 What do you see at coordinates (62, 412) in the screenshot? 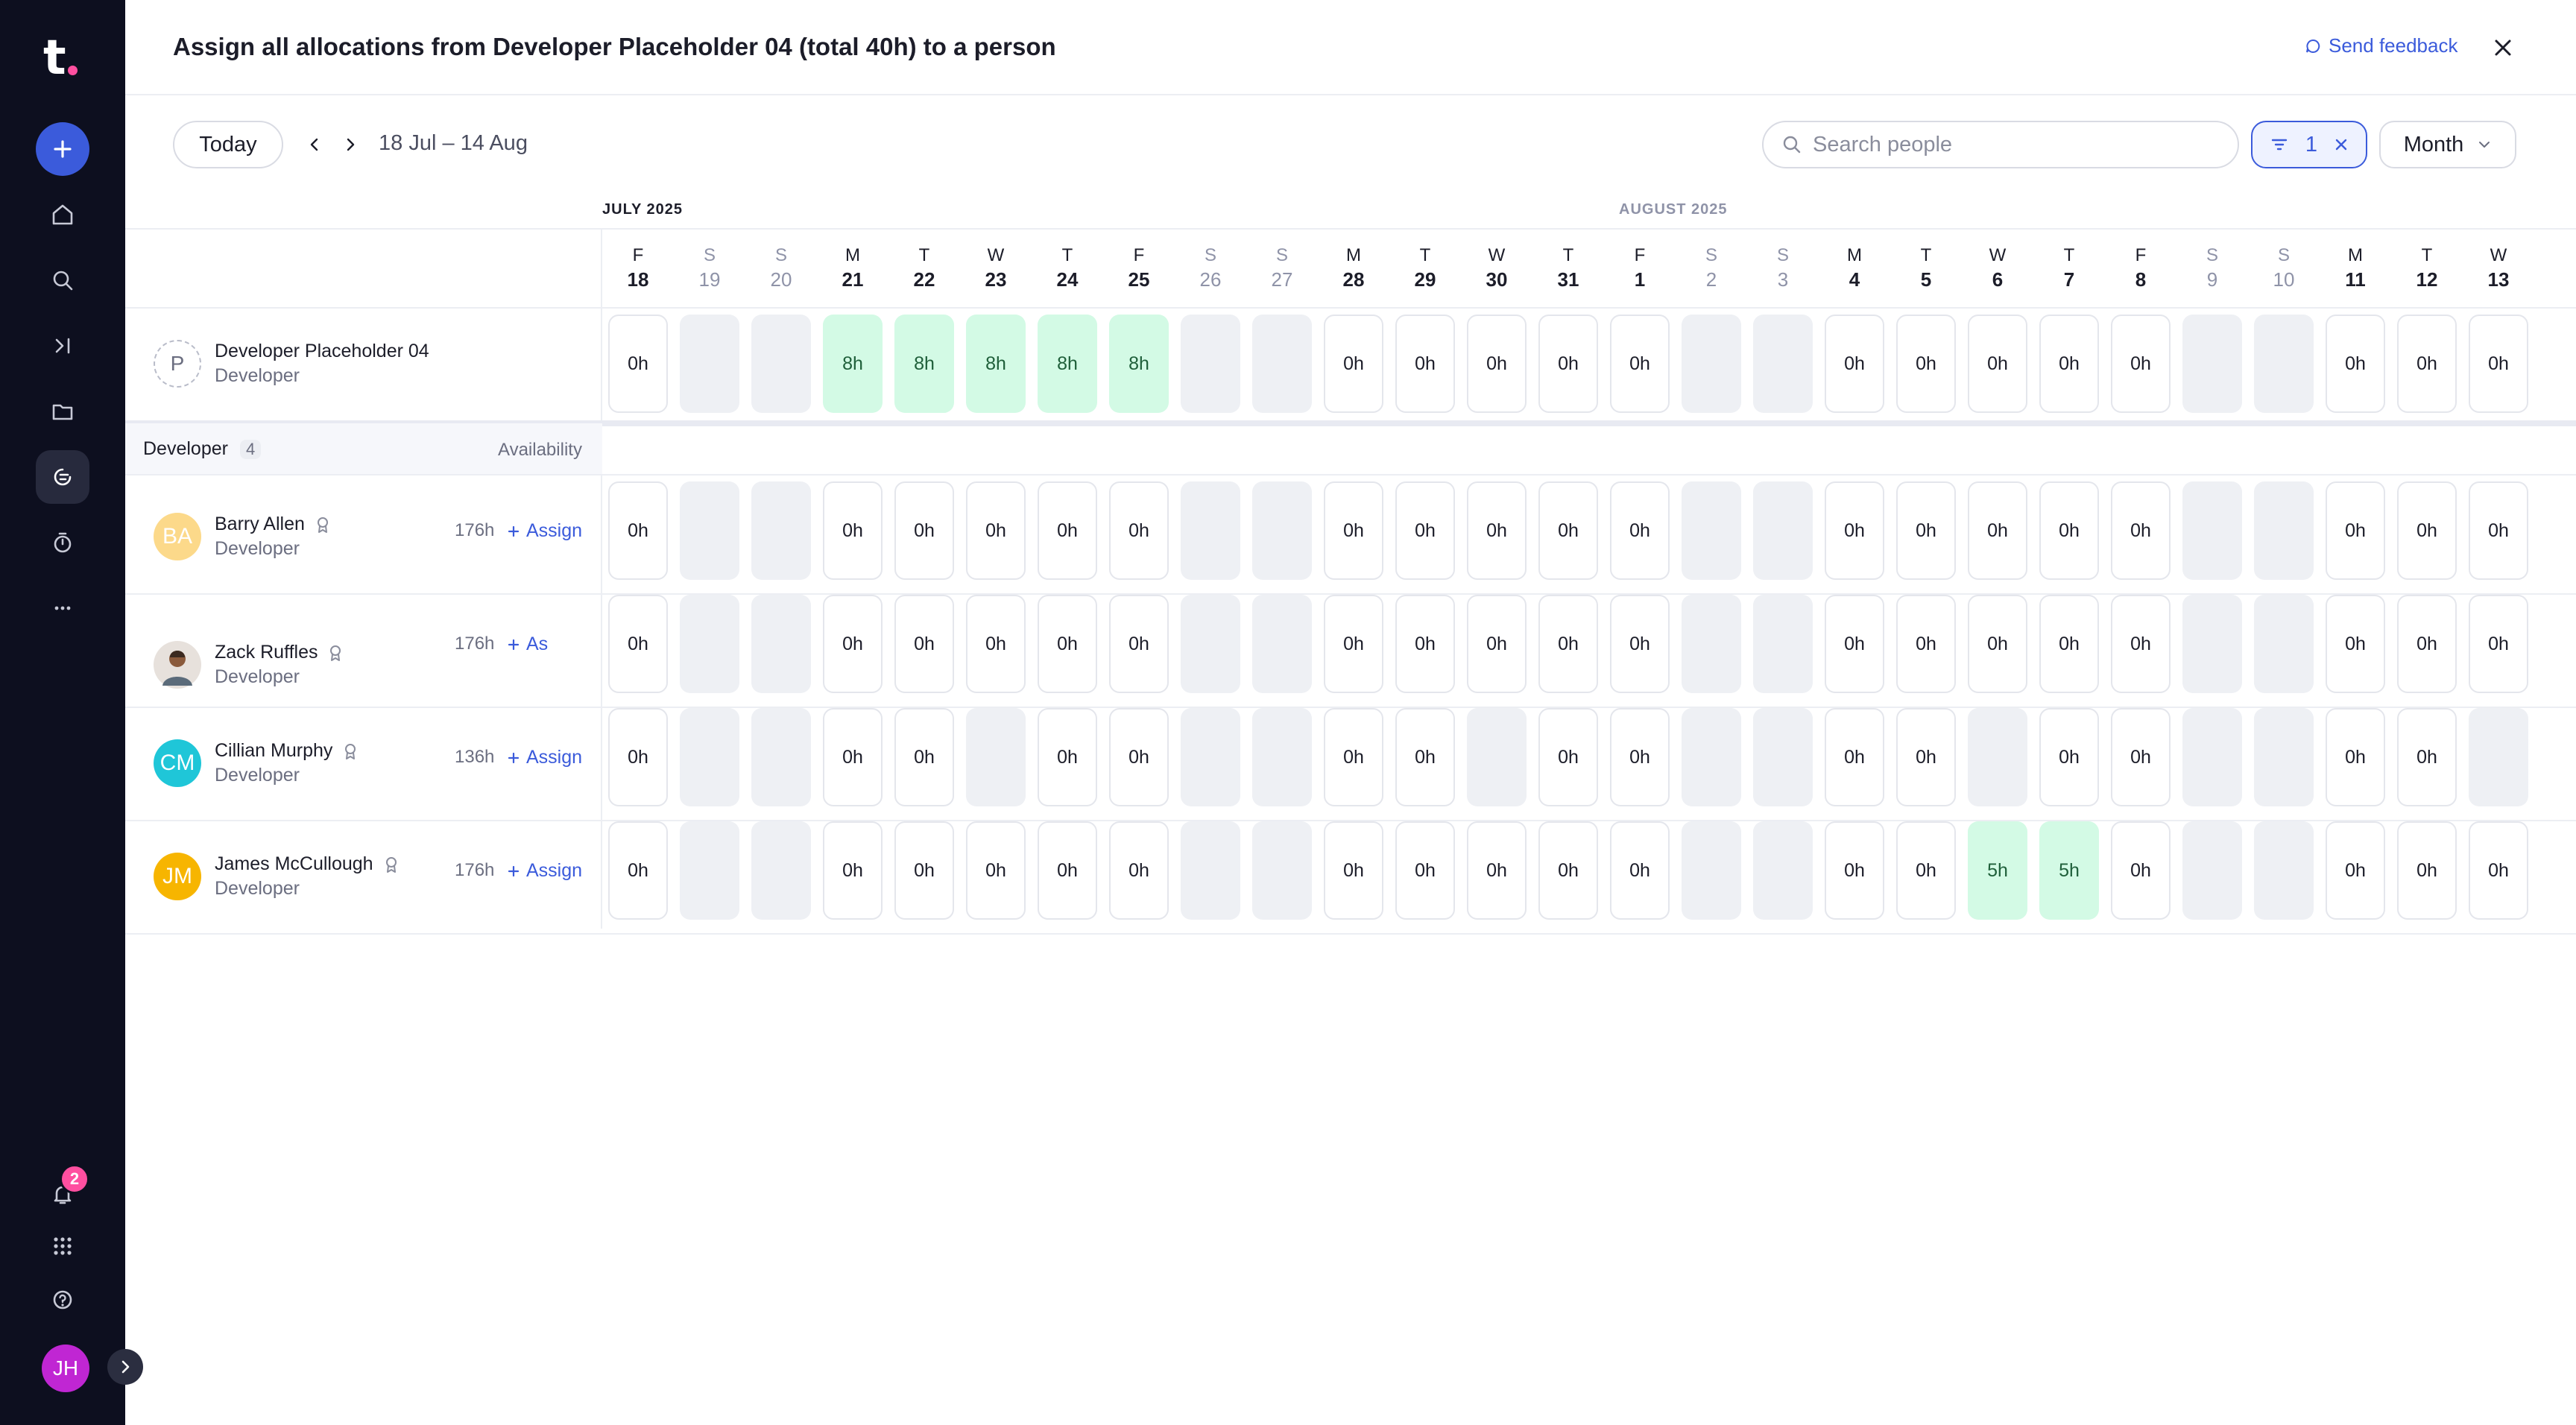
I see `nav-projects` at bounding box center [62, 412].